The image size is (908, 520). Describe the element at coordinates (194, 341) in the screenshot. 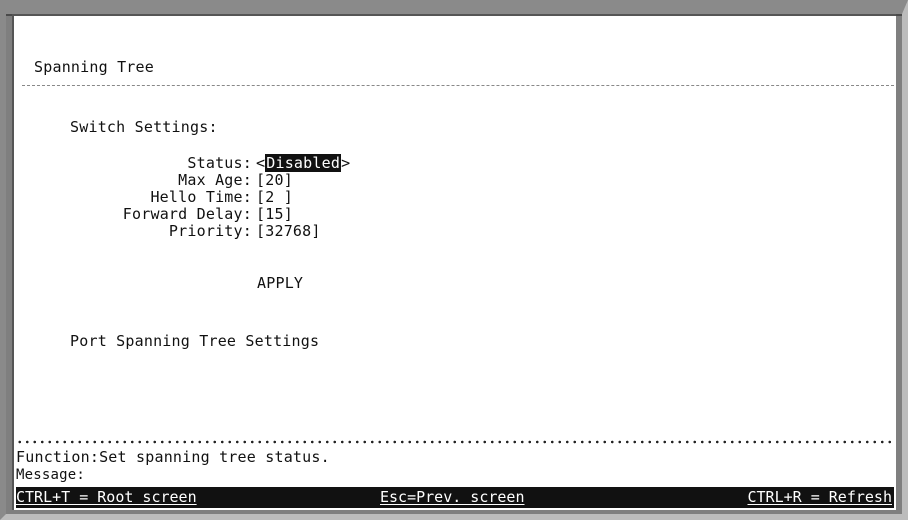

I see `port-spanning-tree-settings-link: Port Spanning Tree Settings` at that location.